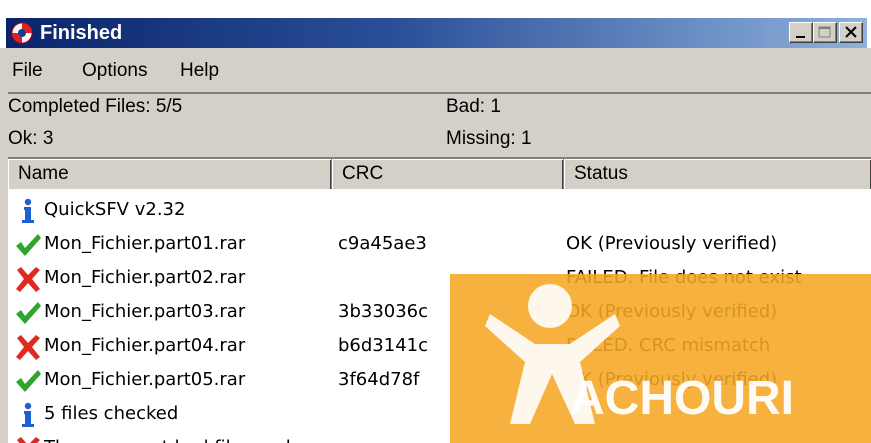 Image resolution: width=871 pixels, height=443 pixels. I want to click on crc-value: 3f64d78f, so click(379, 379).